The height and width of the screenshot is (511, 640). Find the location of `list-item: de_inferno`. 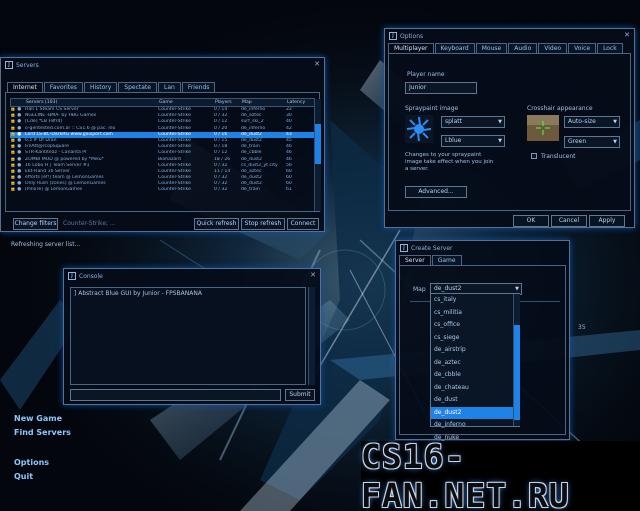

list-item: de_inferno is located at coordinates (475, 425).